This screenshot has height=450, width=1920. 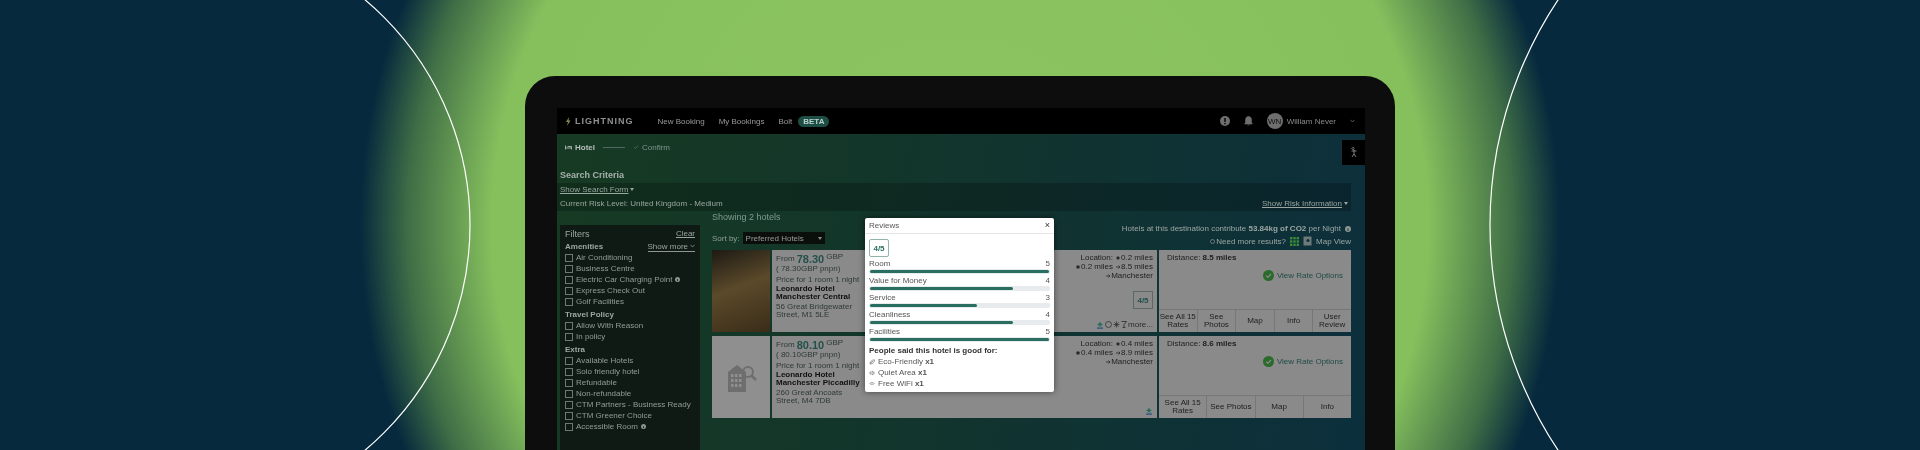 What do you see at coordinates (882, 297) in the screenshot?
I see `review-category: Service` at bounding box center [882, 297].